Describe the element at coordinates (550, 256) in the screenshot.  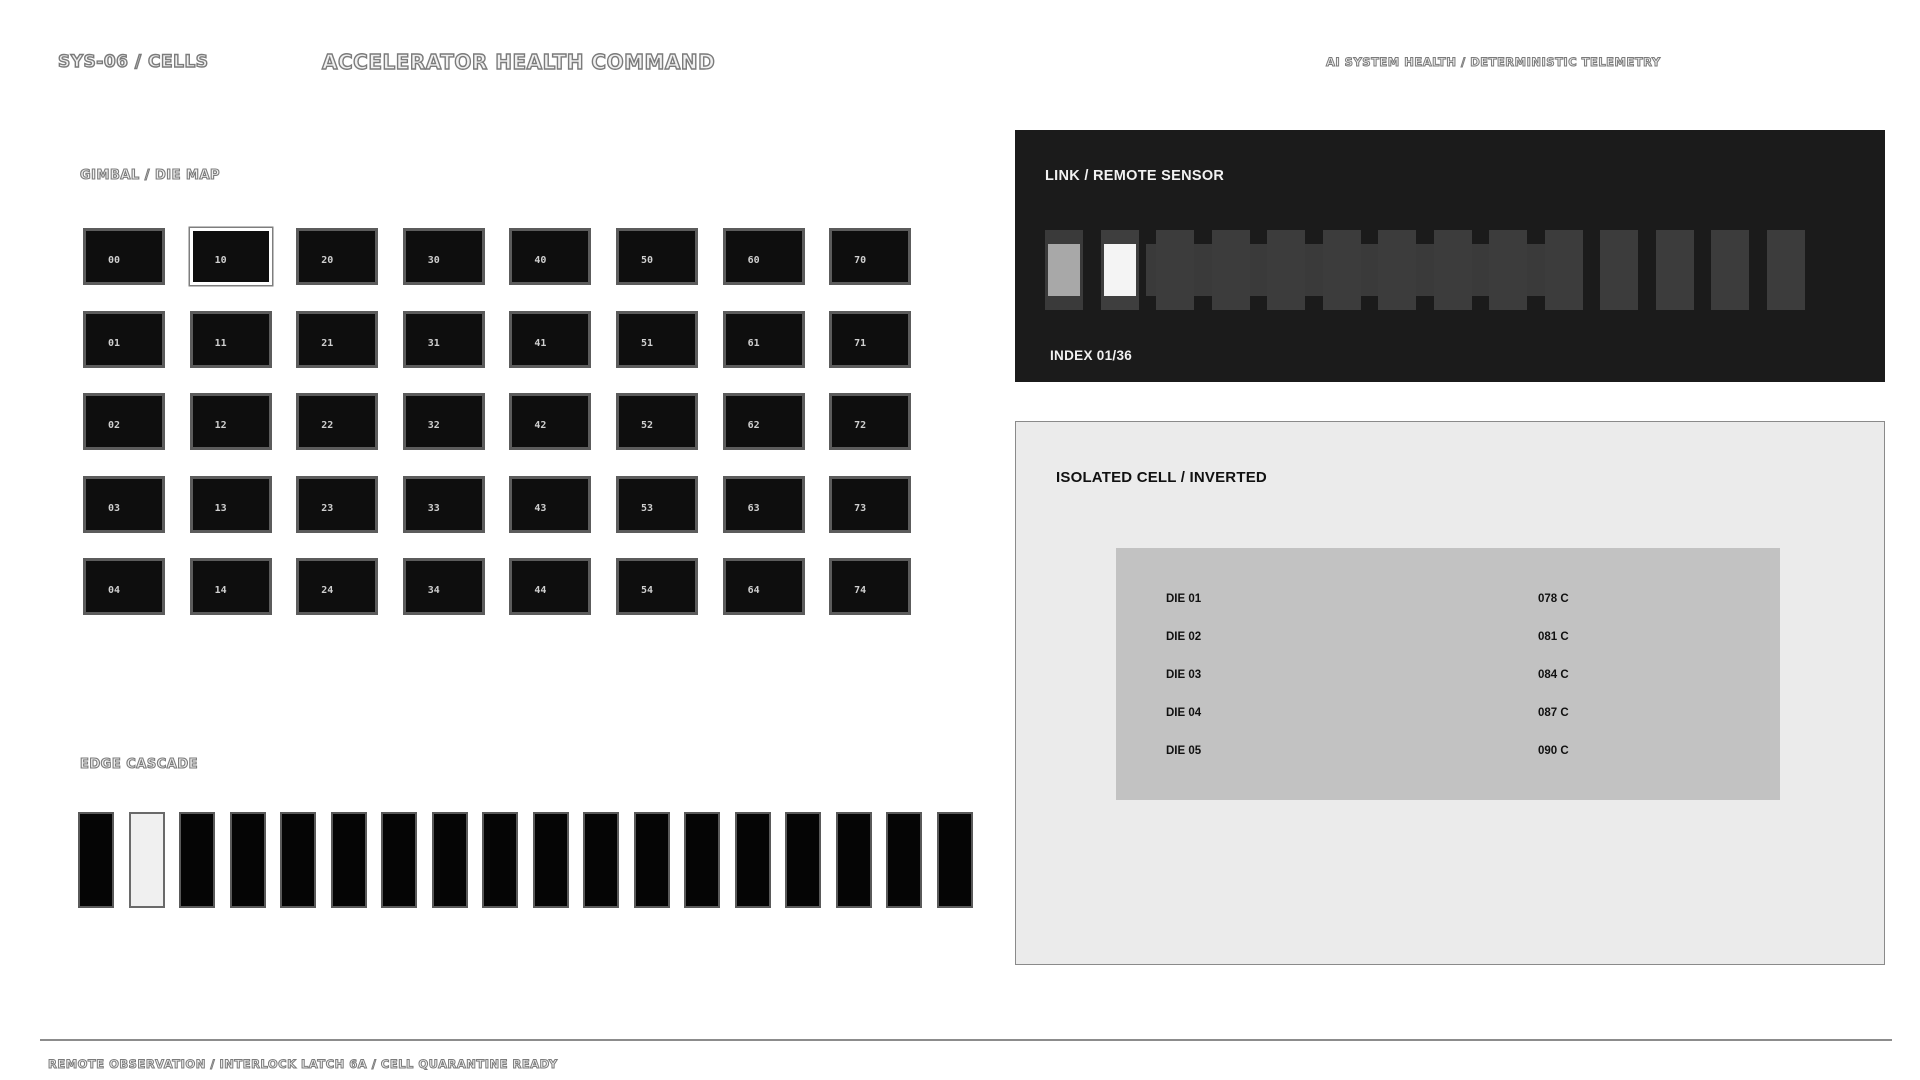
I see `die-cell-40: 40` at that location.